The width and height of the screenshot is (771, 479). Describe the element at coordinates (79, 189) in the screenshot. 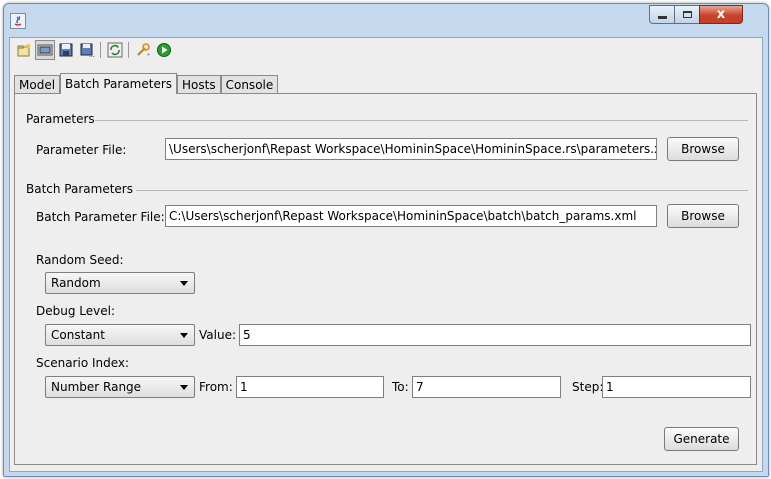

I see `batch-parameters-section-title: Batch Parameters` at that location.